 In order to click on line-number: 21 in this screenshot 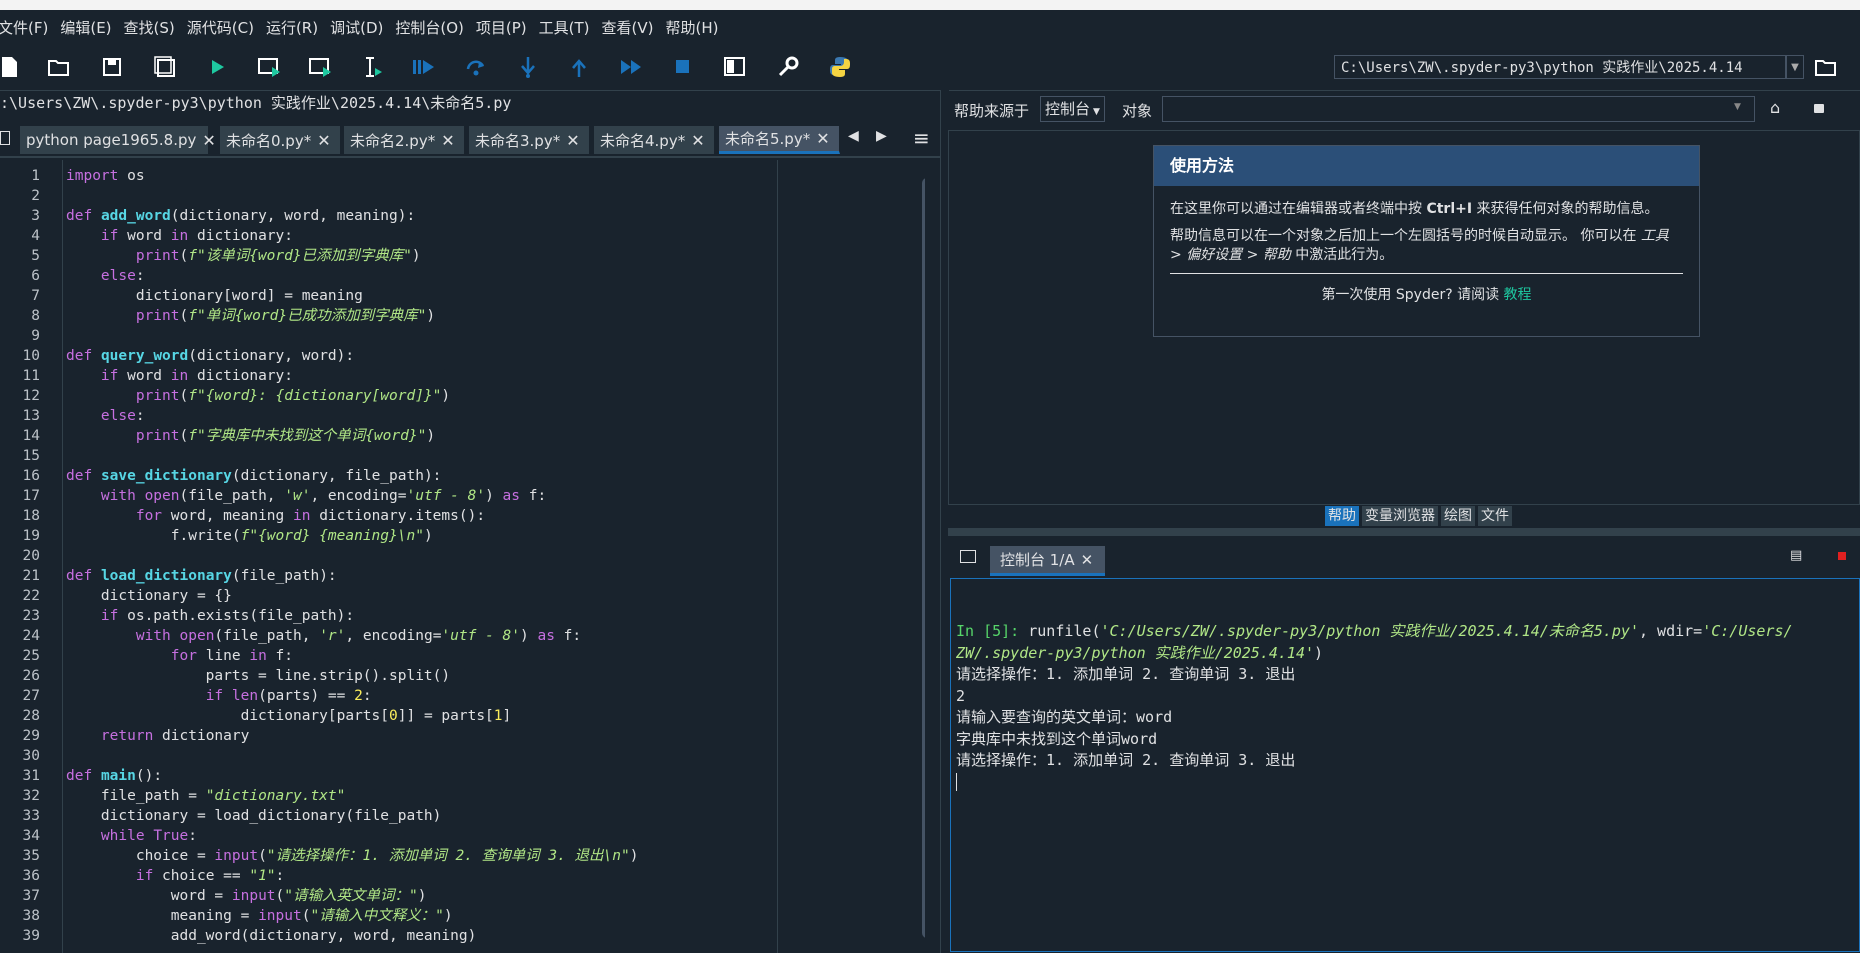, I will do `click(31, 576)`.